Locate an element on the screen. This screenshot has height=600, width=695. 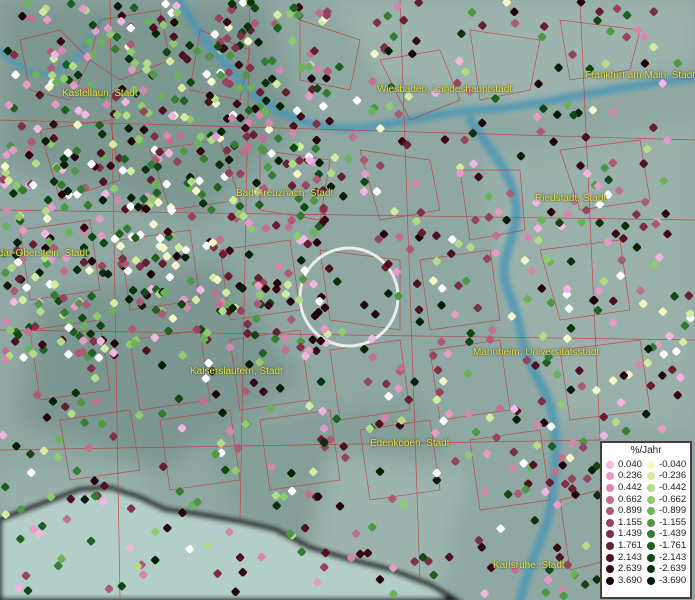
legend-entry-negative: -1.439 is located at coordinates (667, 534).